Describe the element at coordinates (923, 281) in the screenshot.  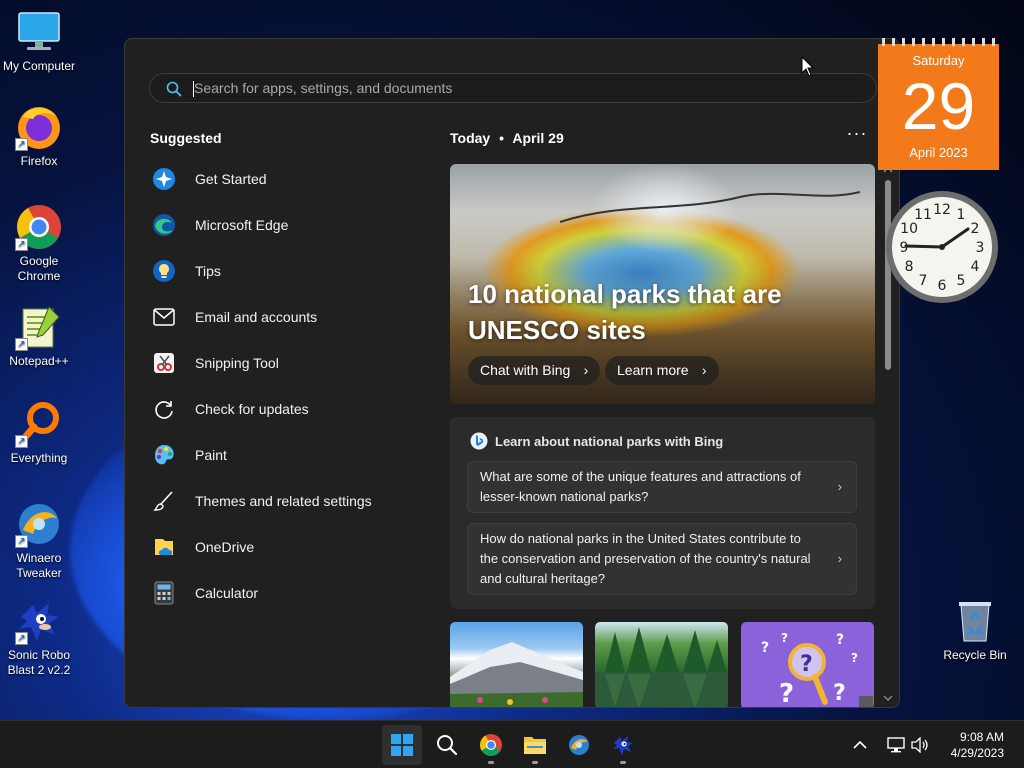
I see `clock-numeral: 7` at that location.